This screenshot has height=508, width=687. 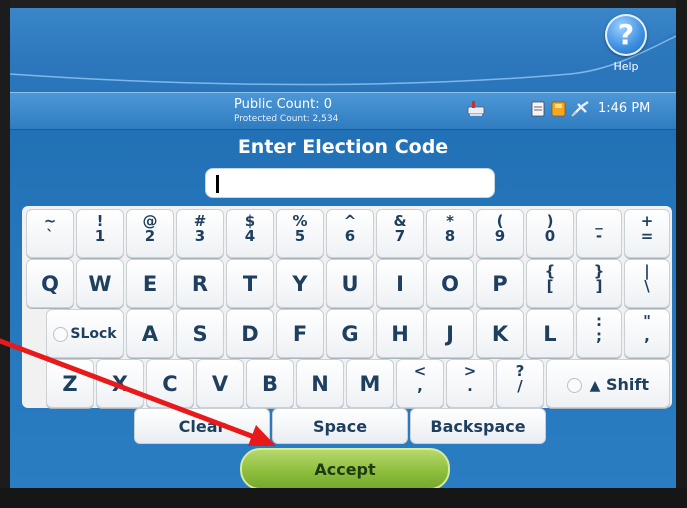 I want to click on shift-lock-label: SLock, so click(x=93, y=334).